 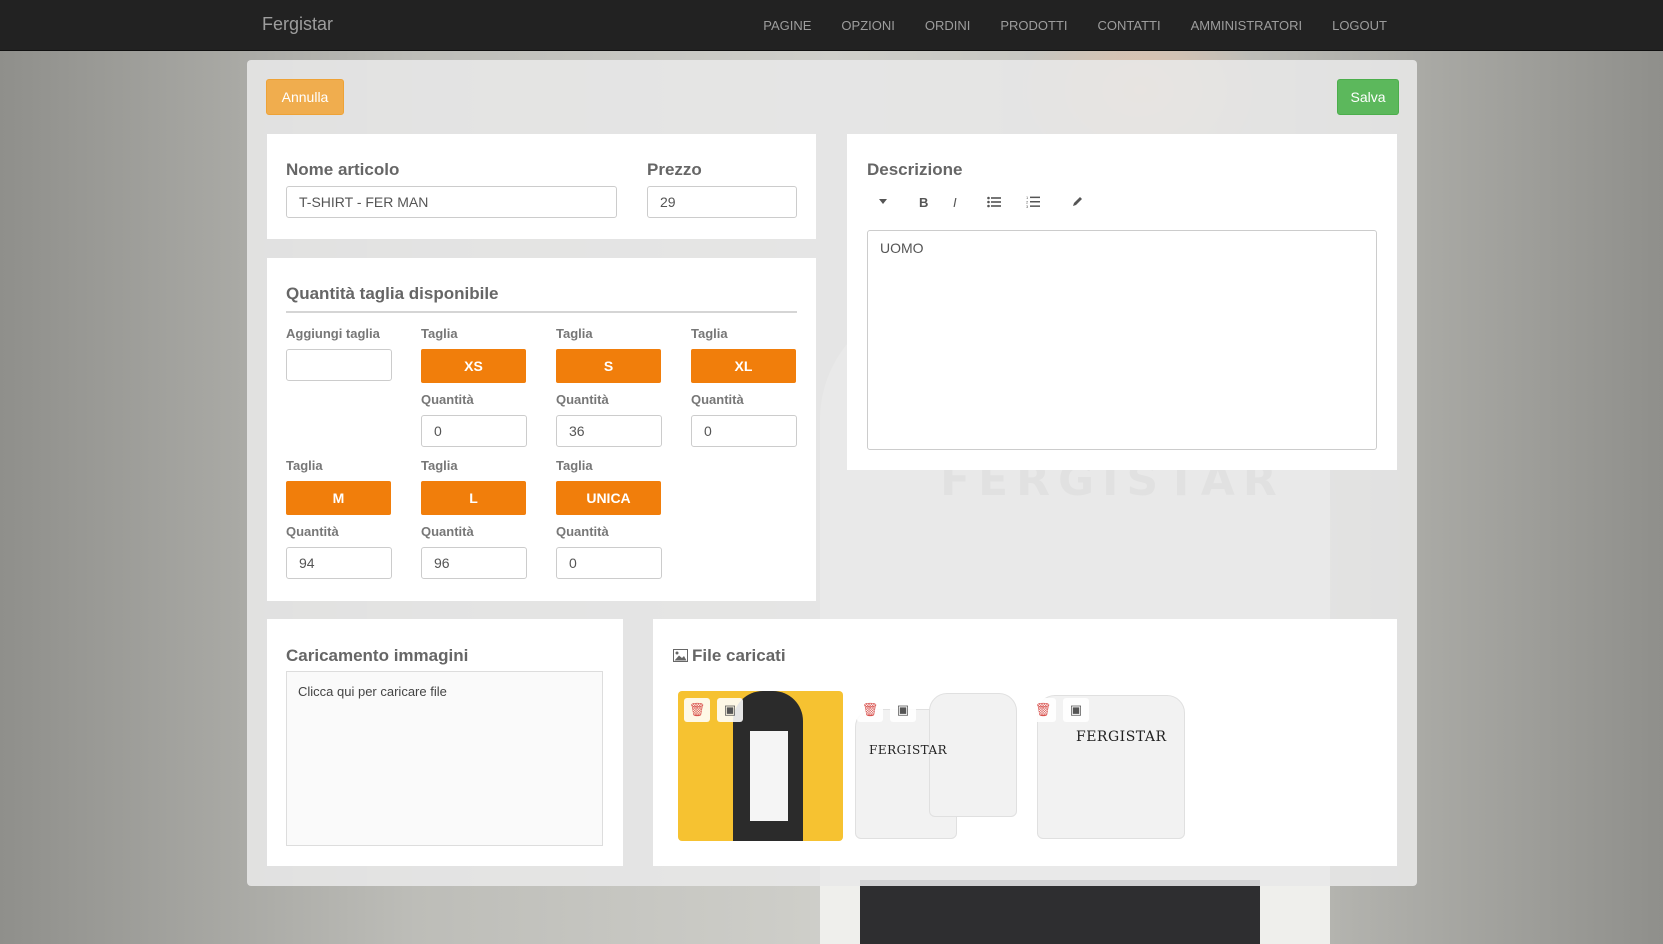 What do you see at coordinates (1122, 340) in the screenshot?
I see `description-editor: UOMO` at bounding box center [1122, 340].